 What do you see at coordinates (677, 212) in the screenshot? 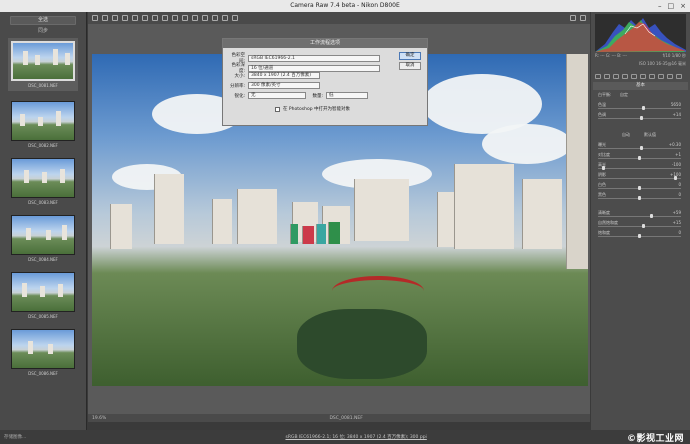
I see `slider-value: +59` at bounding box center [677, 212].